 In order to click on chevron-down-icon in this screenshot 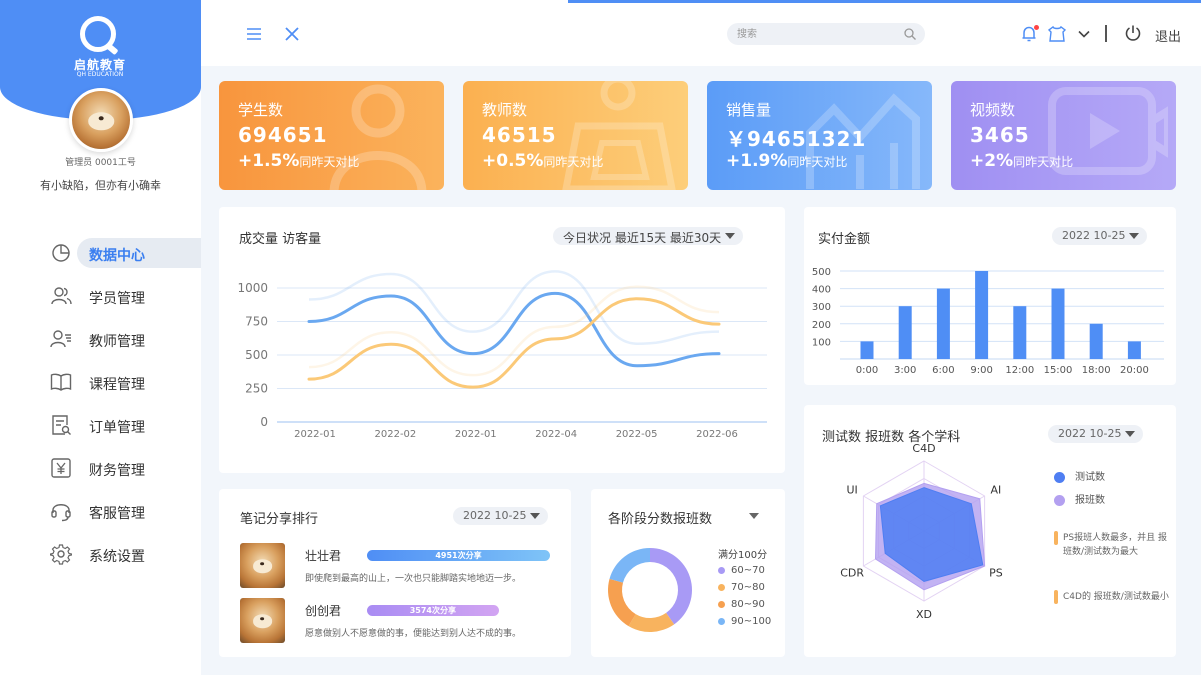, I will do `click(1084, 34)`.